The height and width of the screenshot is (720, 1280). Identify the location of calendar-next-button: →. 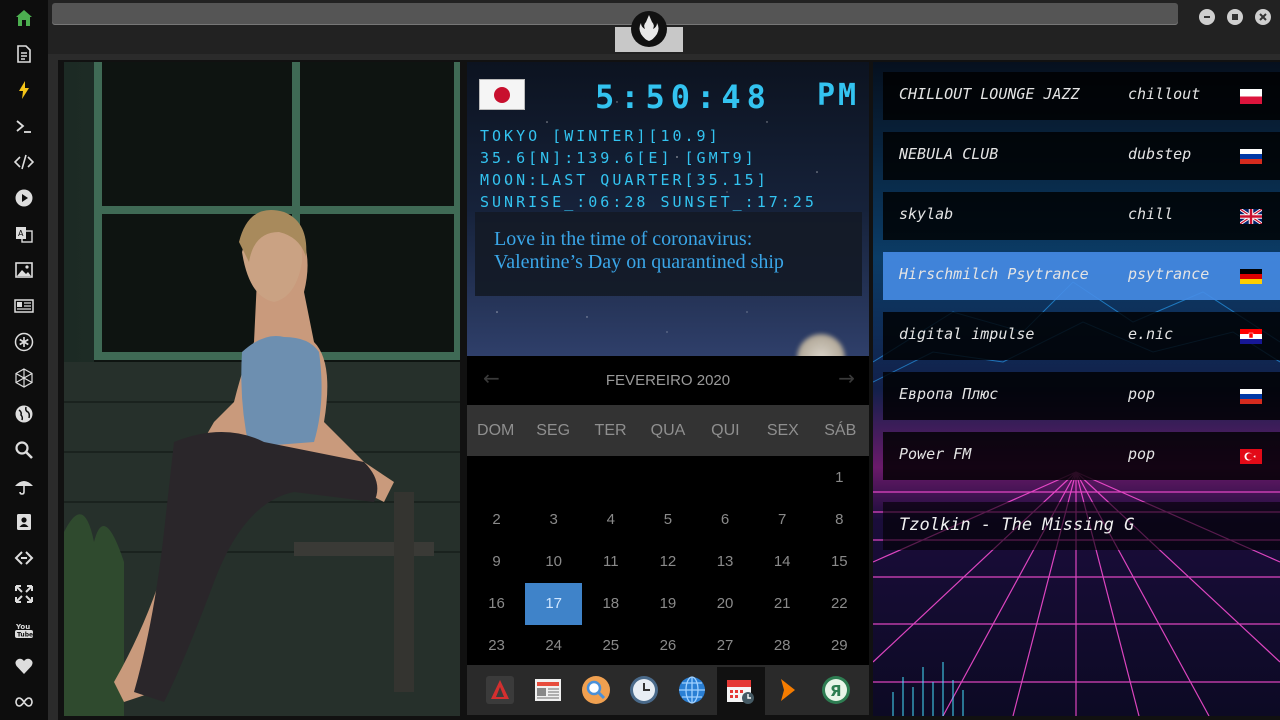
(846, 378).